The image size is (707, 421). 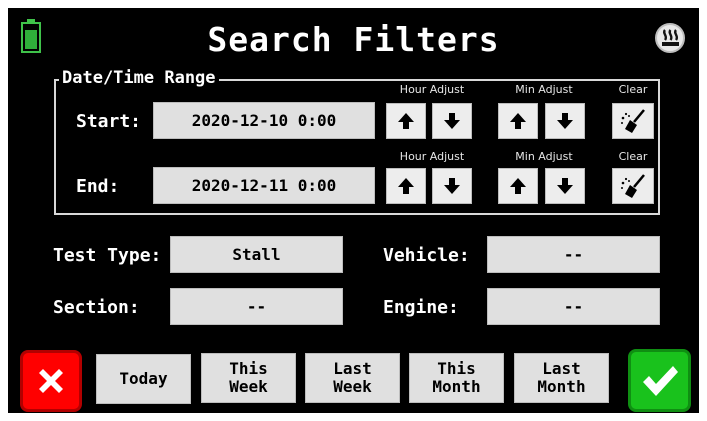 I want to click on confirm-button, so click(x=659, y=380).